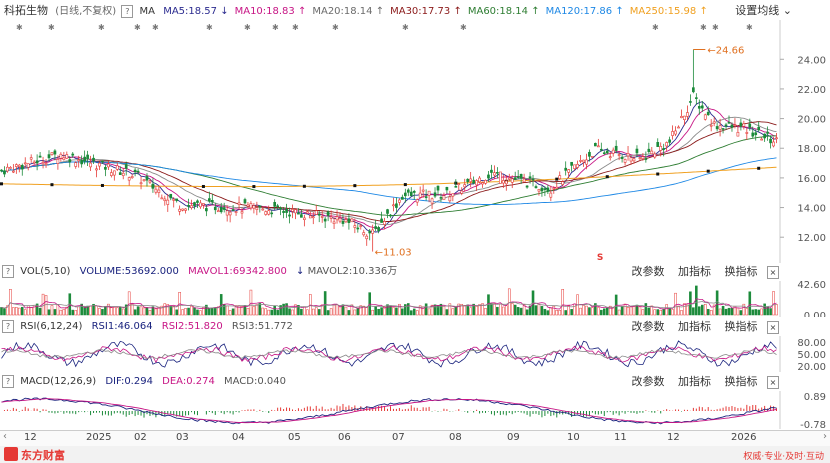  I want to click on settings-ma-button: 设置均线 ⌄, so click(763, 11).